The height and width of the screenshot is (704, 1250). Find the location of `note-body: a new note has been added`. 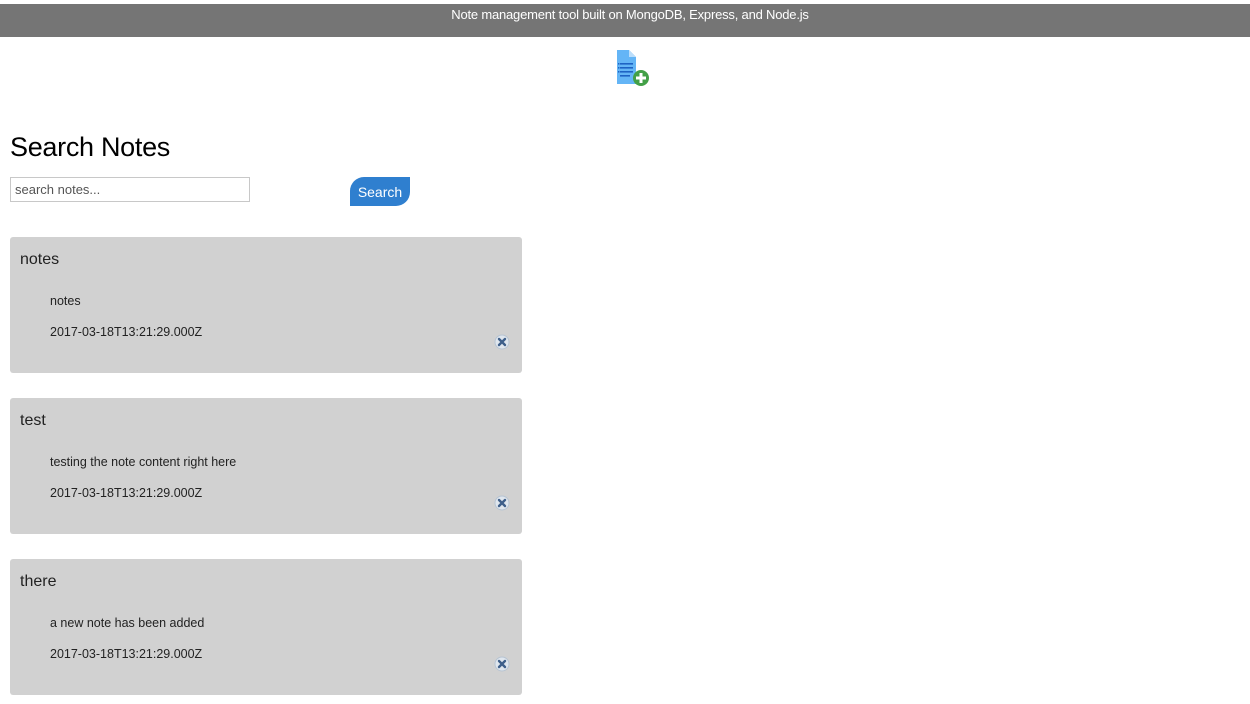

note-body: a new note has been added is located at coordinates (127, 623).